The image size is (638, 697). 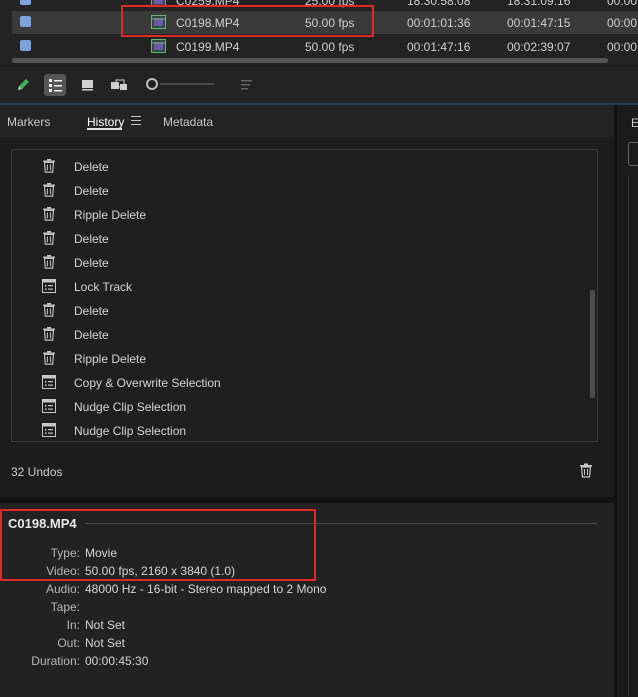 What do you see at coordinates (117, 661) in the screenshot?
I see `info-value: 00:00:45:30` at bounding box center [117, 661].